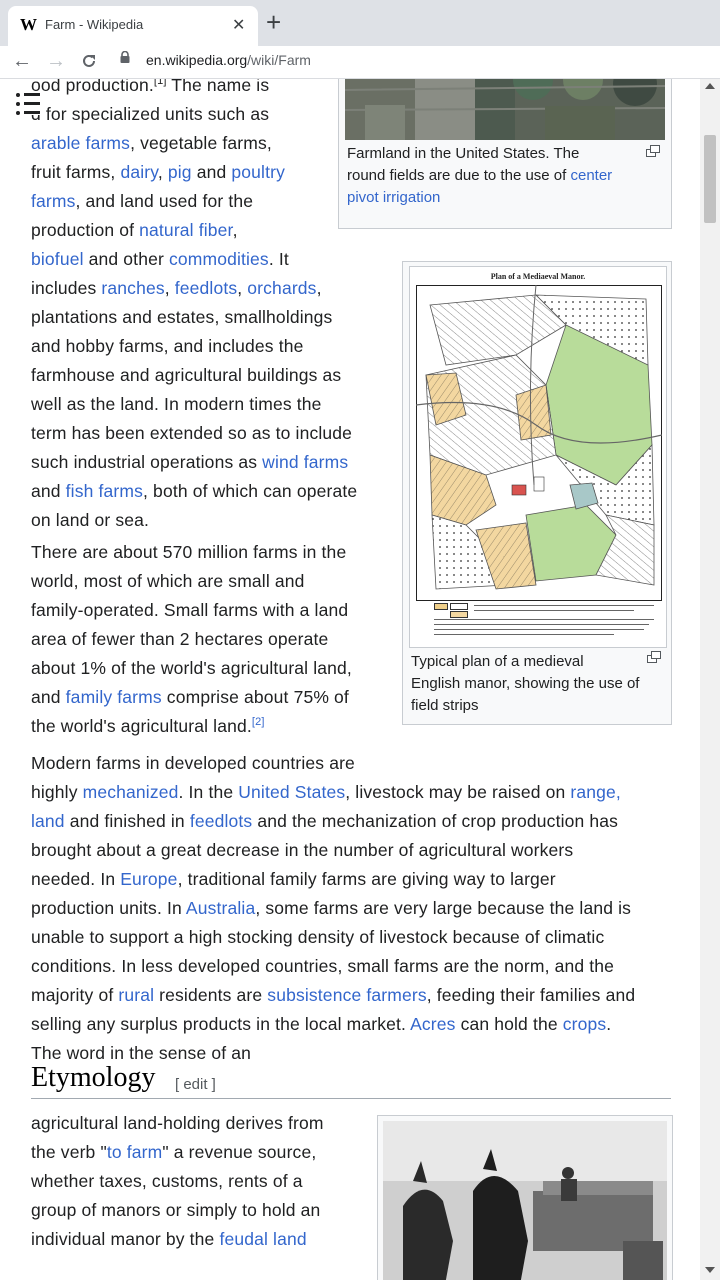 This screenshot has width=720, height=1280. I want to click on manor-plan-image: Plan of a Mediaeval Manor., so click(538, 457).